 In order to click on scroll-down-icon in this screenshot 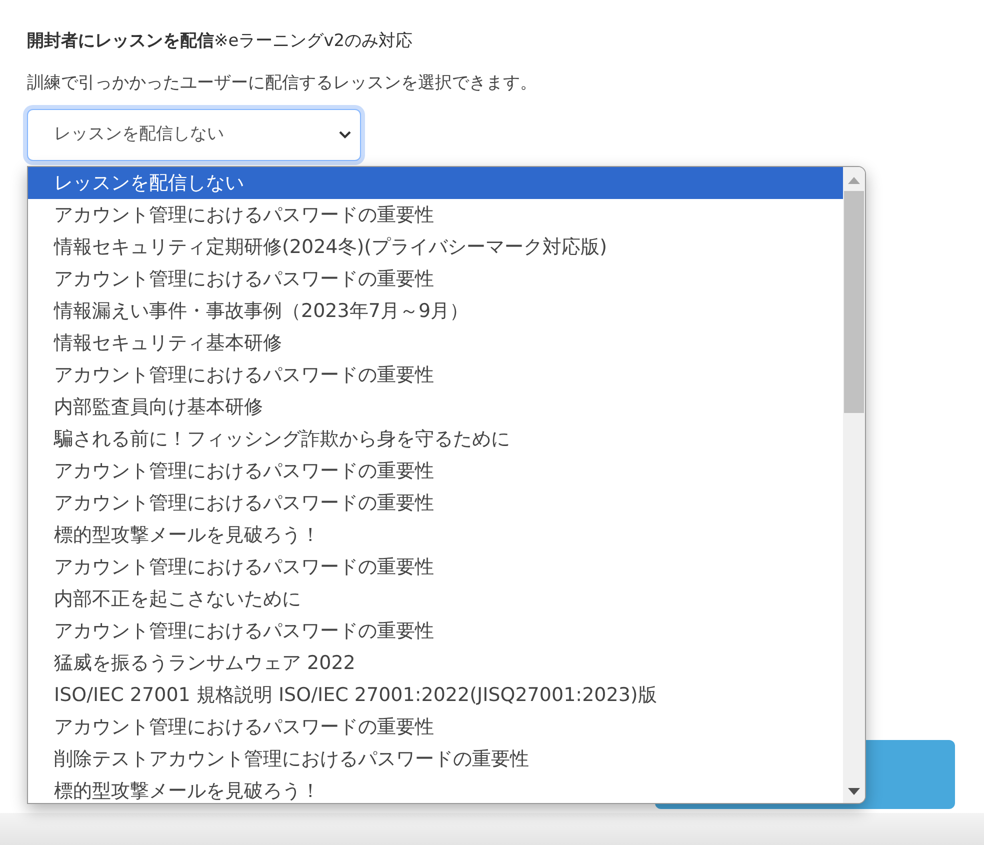, I will do `click(854, 791)`.